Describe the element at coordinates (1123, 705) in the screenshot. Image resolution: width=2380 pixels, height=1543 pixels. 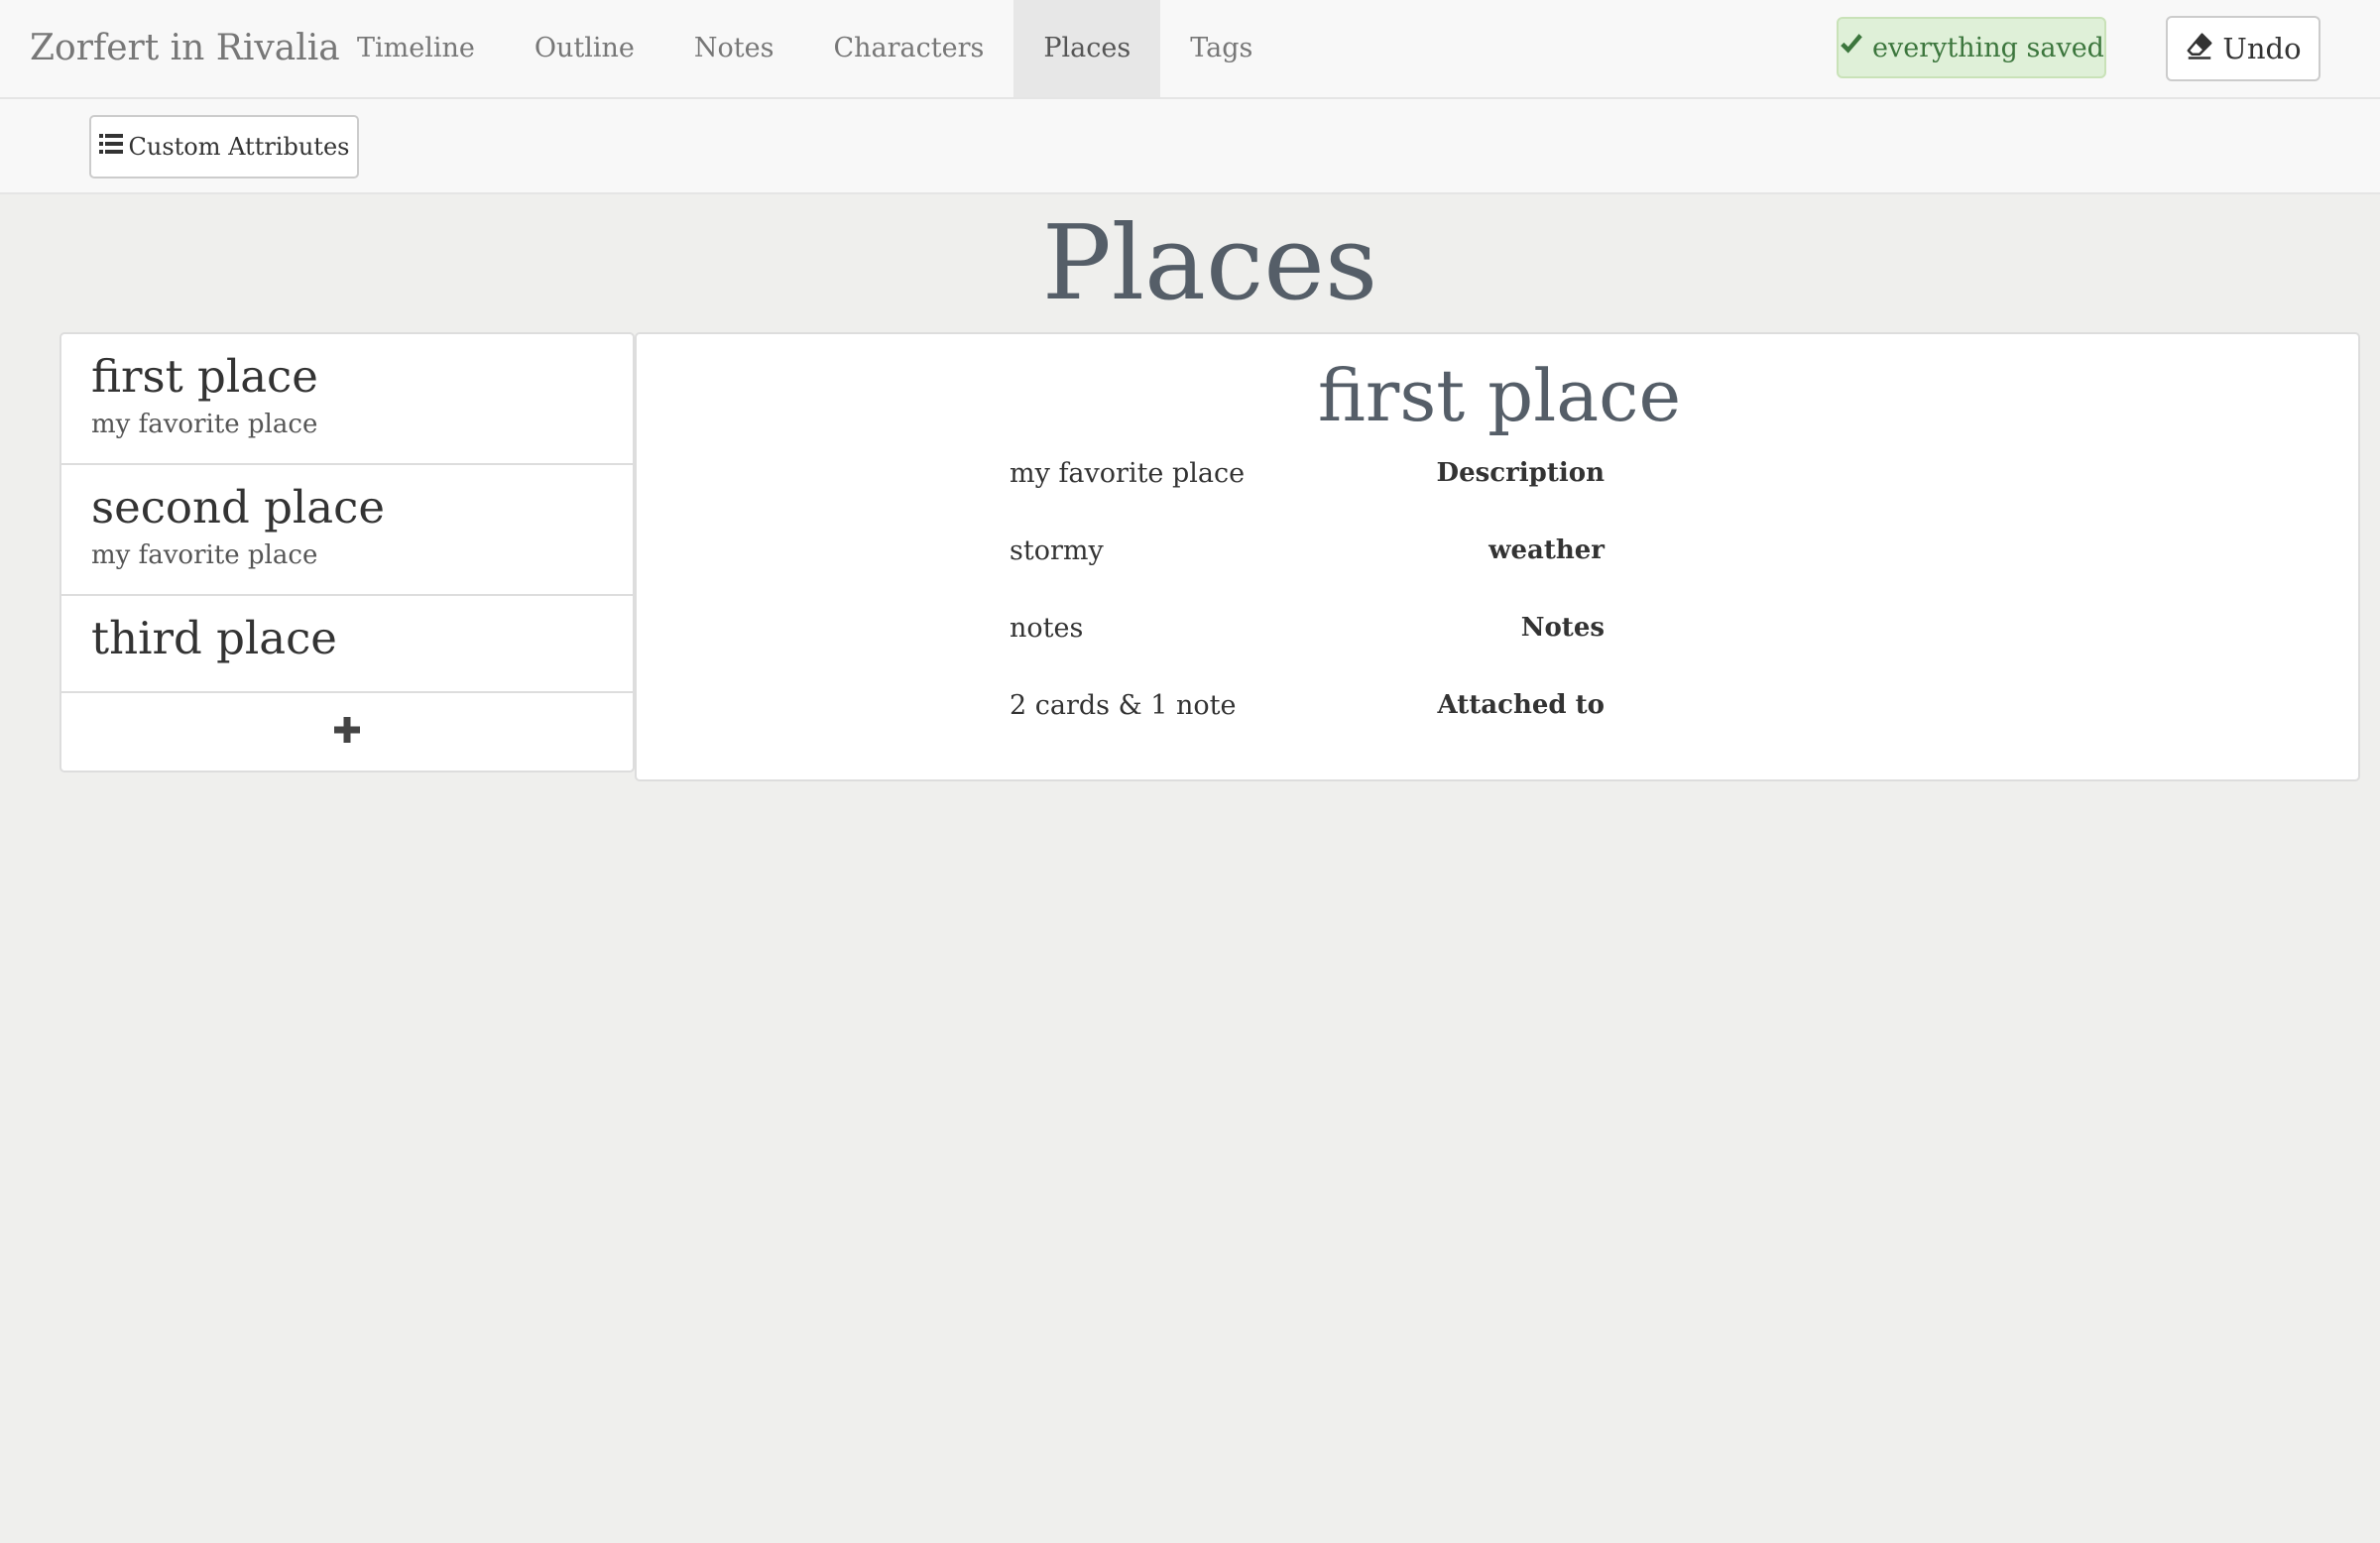
I see `attribute-value: 2 cards & 1 note` at that location.